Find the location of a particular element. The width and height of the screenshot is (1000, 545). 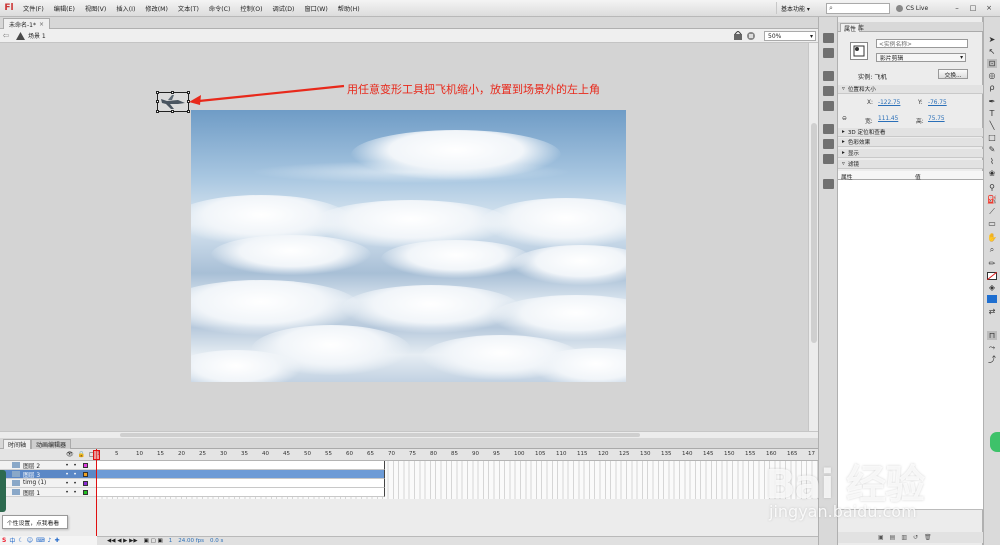

sogou-icon: S is located at coordinates (4, 540).